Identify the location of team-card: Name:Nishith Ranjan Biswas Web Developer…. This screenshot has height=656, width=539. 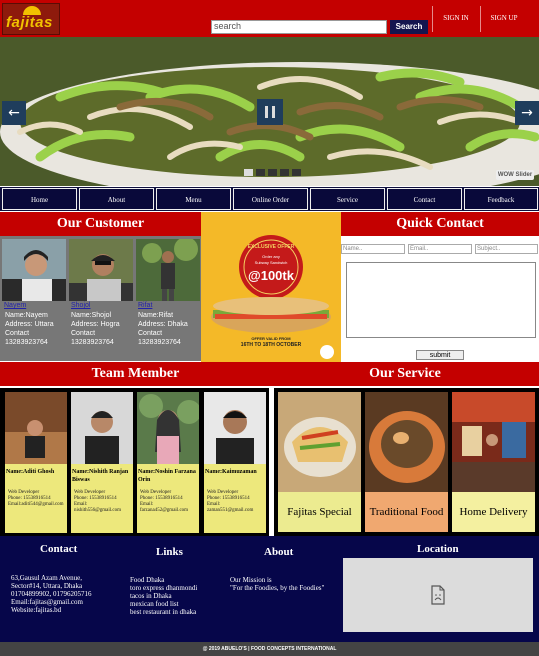
(102, 462).